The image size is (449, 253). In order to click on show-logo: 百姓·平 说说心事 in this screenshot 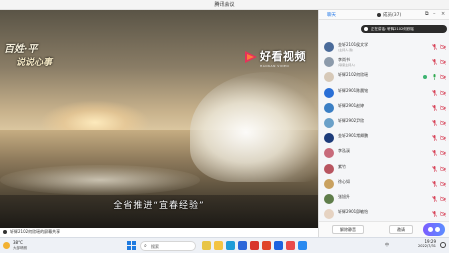, I will do `click(40, 60)`.